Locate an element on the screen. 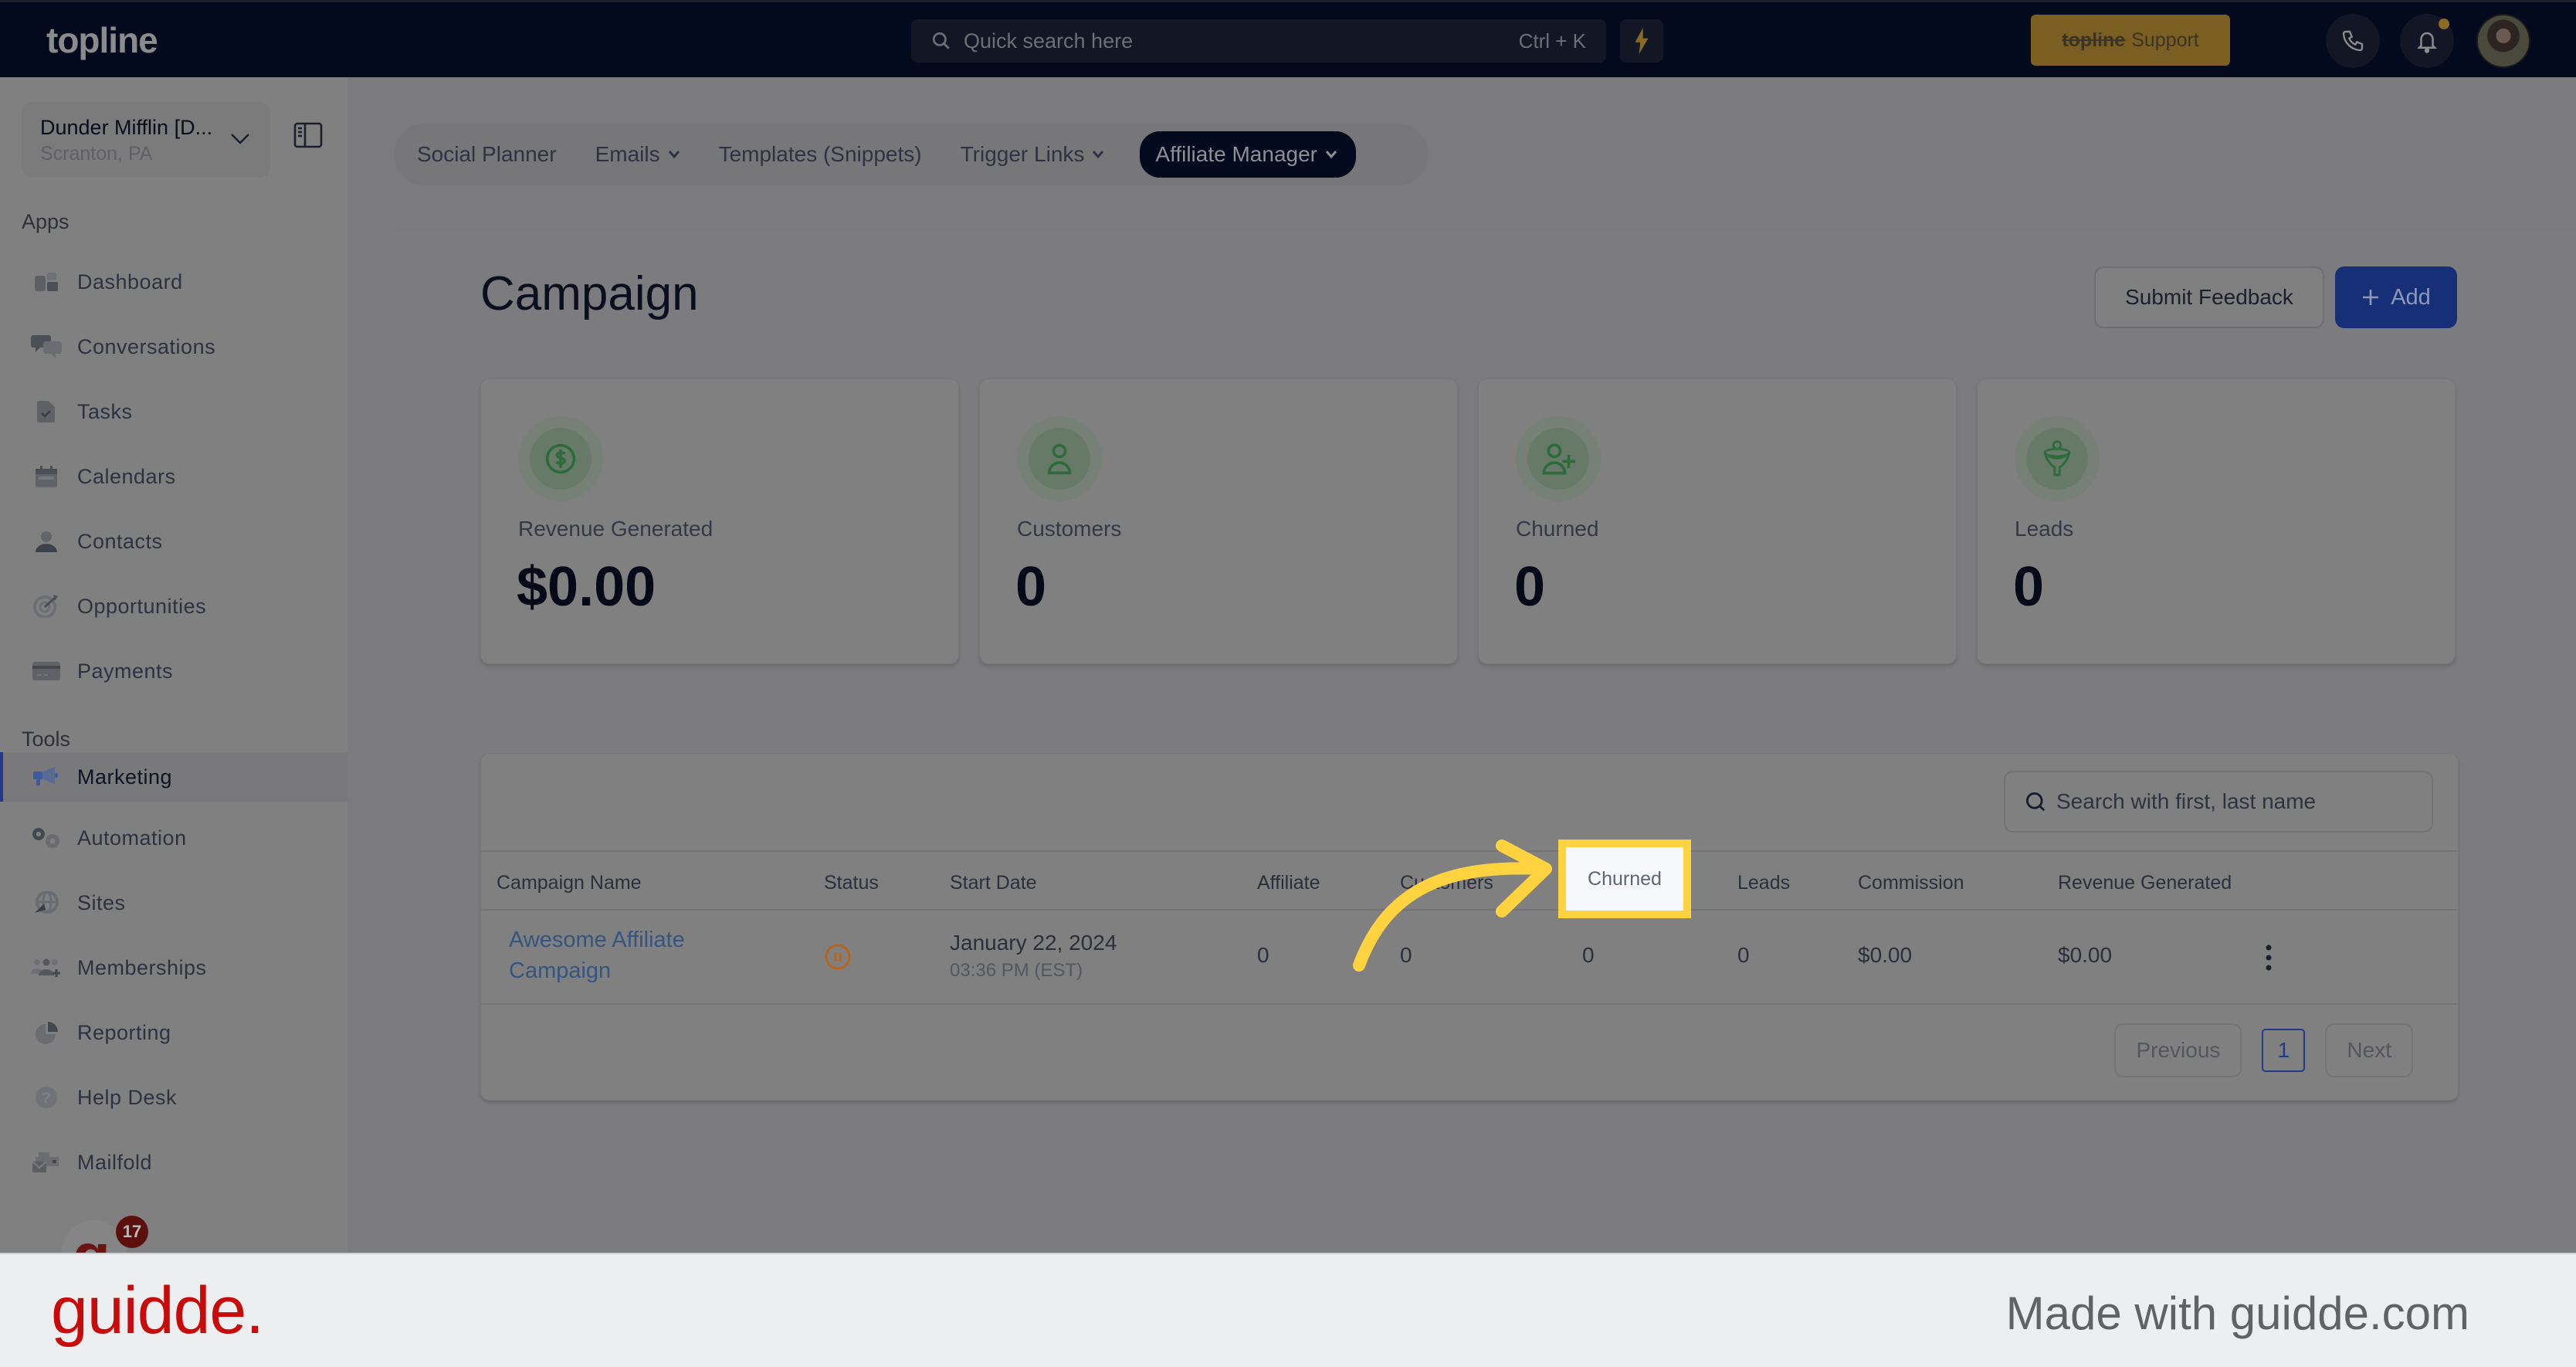  user-avatar is located at coordinates (2503, 41).